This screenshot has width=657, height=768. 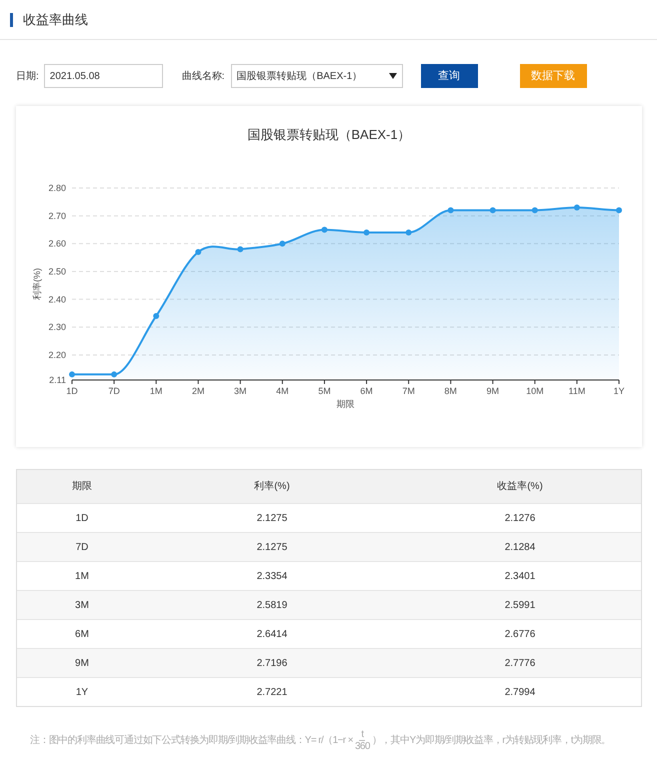 What do you see at coordinates (37, 284) in the screenshot?
I see `y-axis-title: 利率(%)` at bounding box center [37, 284].